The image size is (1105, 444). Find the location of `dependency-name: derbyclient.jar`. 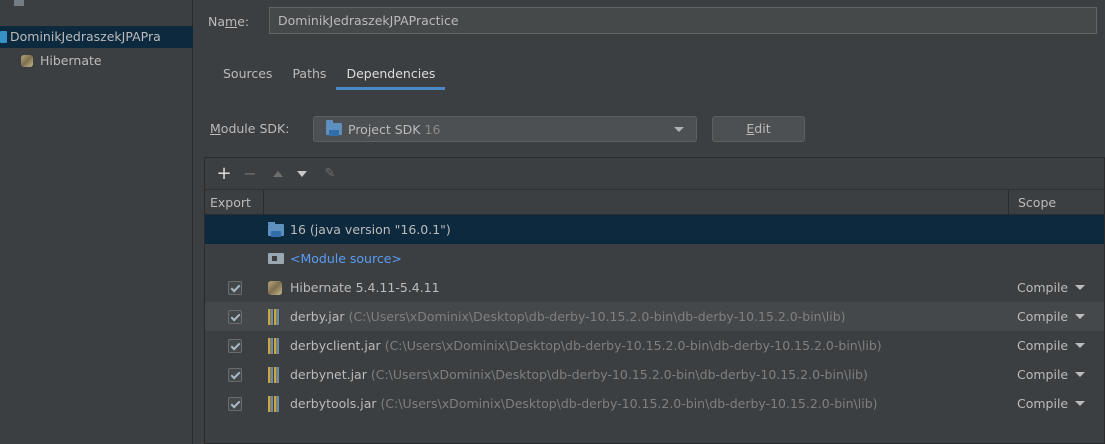

dependency-name: derbyclient.jar is located at coordinates (335, 345).